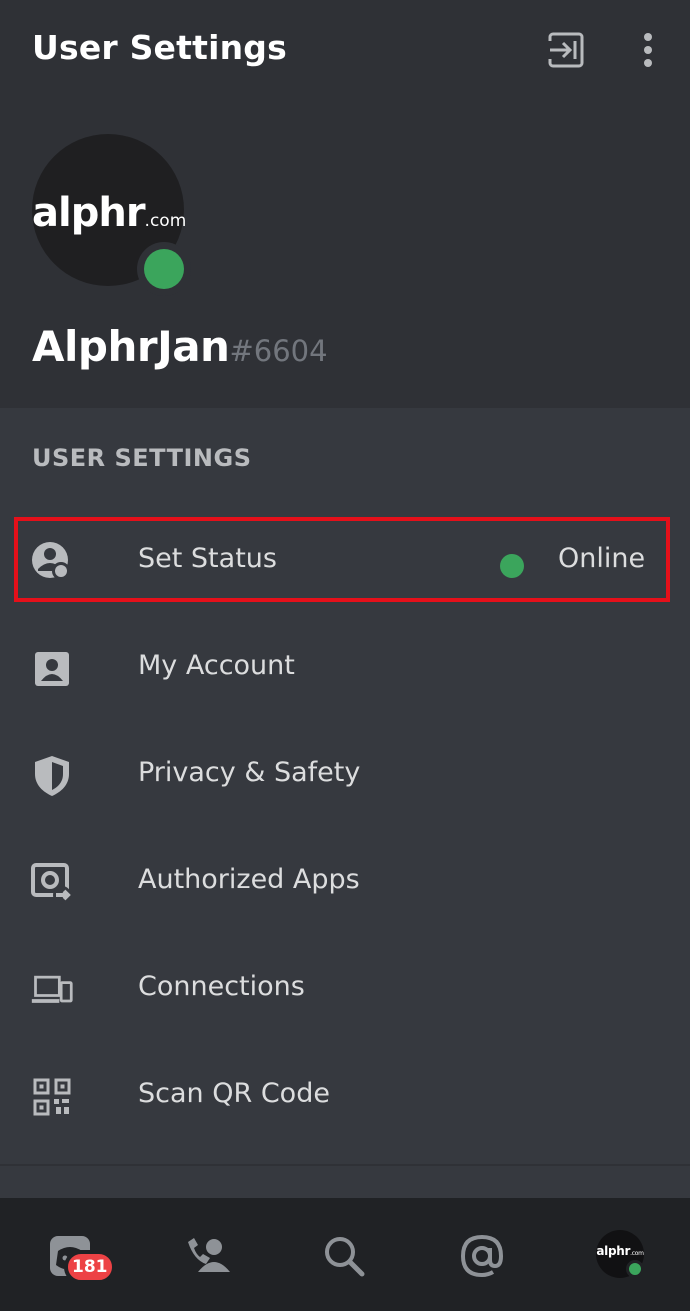 The height and width of the screenshot is (1311, 690). Describe the element at coordinates (345, 559) in the screenshot. I see `menu-item-set-status: Set Status Online` at that location.